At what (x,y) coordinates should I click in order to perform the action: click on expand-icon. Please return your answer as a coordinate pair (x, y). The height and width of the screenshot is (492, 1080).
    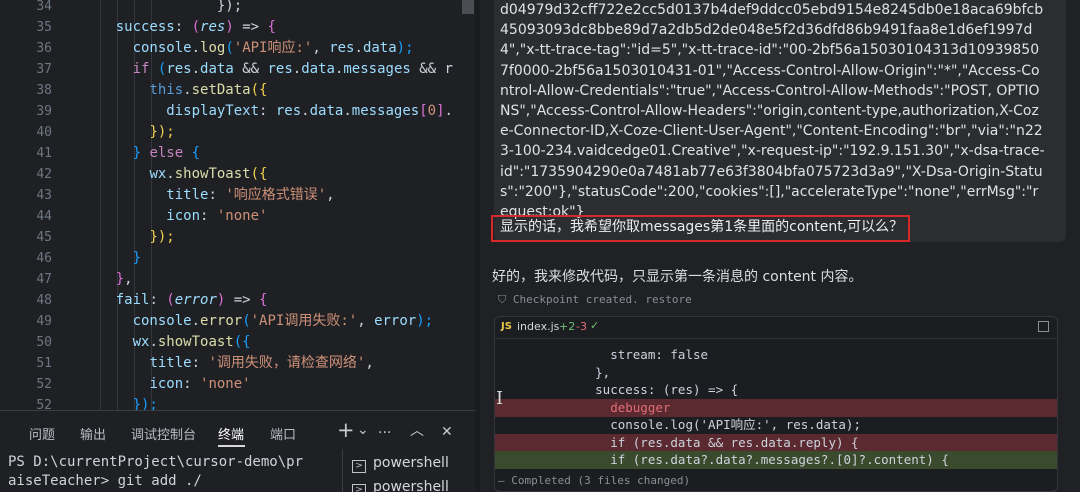
    Looking at the image, I should click on (1043, 326).